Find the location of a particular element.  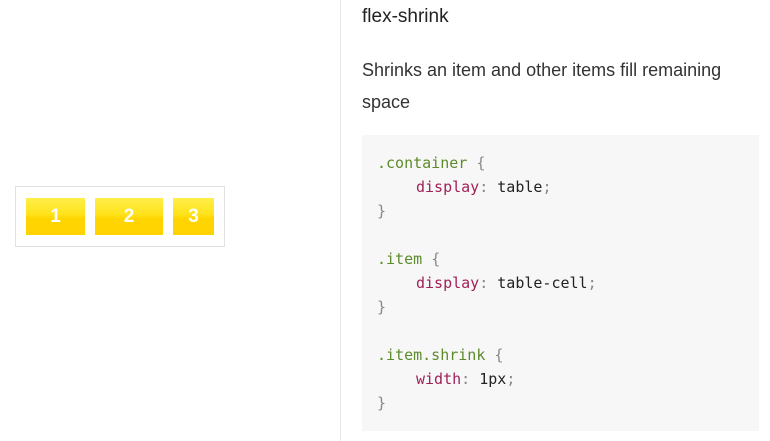

demo-item-2: 2 is located at coordinates (129, 216).